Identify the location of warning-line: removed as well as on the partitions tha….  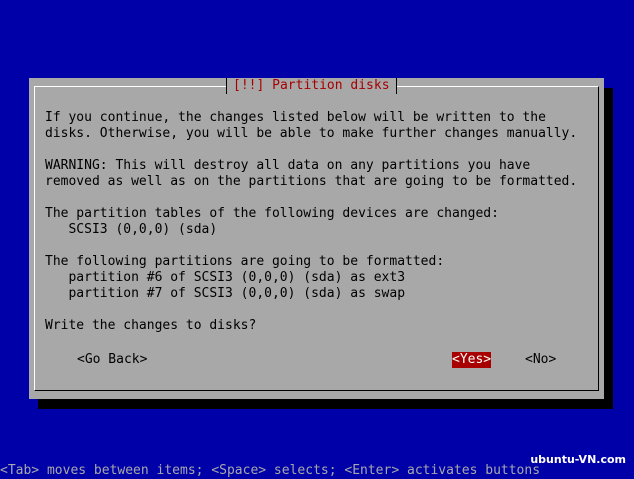
(311, 181).